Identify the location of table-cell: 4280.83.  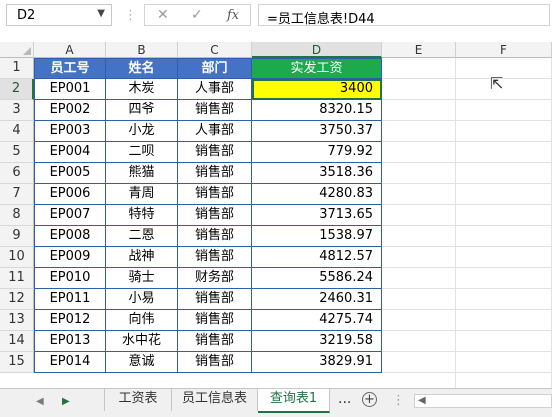
(317, 194).